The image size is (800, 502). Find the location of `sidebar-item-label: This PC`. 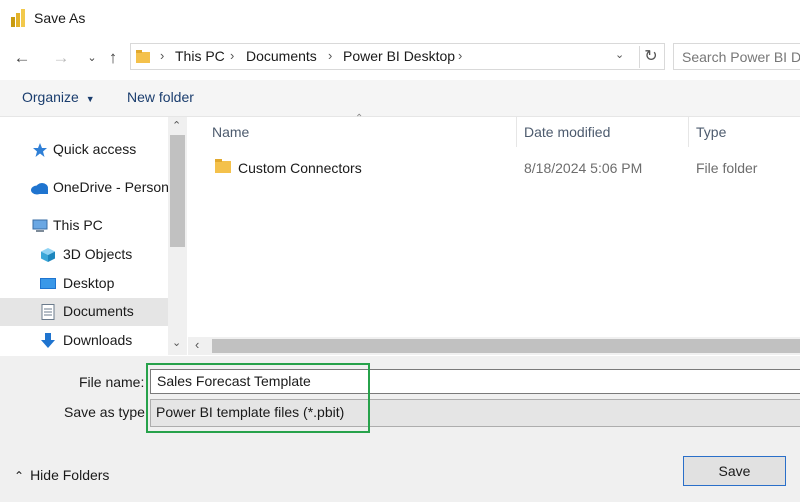

sidebar-item-label: This PC is located at coordinates (78, 225).